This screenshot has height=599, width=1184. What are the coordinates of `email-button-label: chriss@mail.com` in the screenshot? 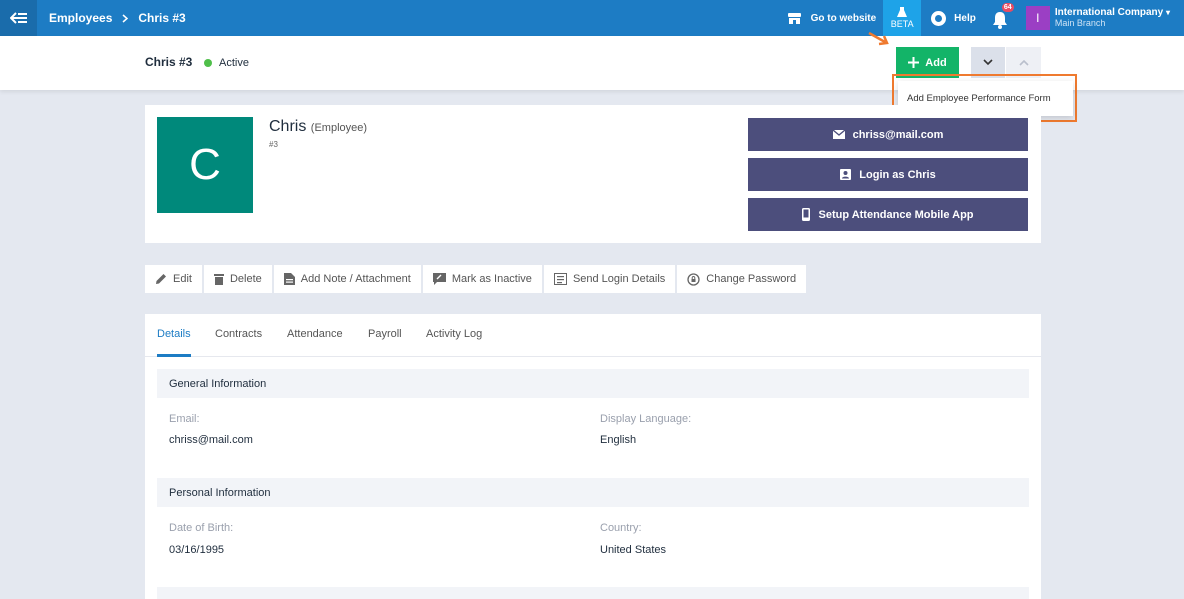 It's located at (898, 134).